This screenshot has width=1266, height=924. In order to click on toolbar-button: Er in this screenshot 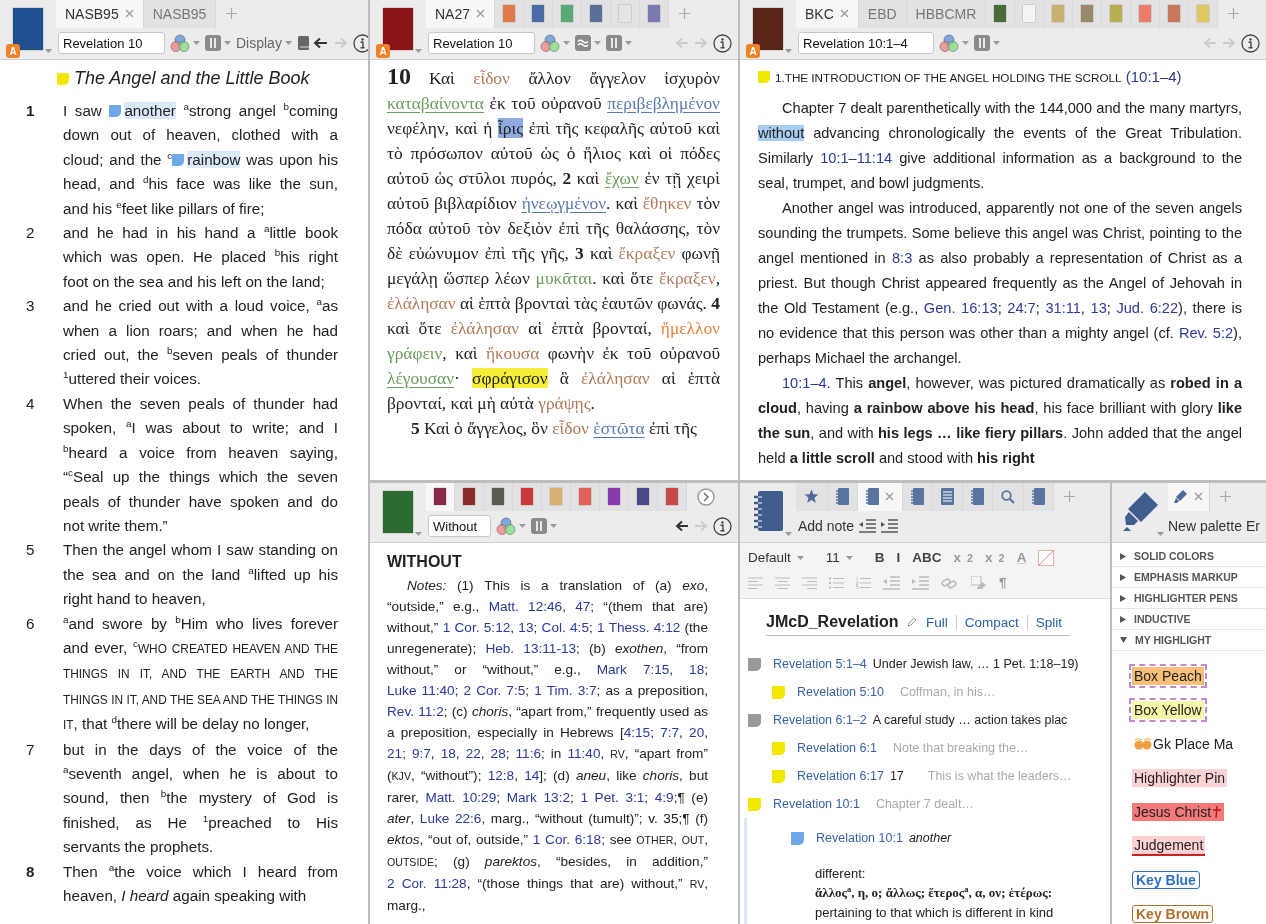, I will do `click(1252, 526)`.